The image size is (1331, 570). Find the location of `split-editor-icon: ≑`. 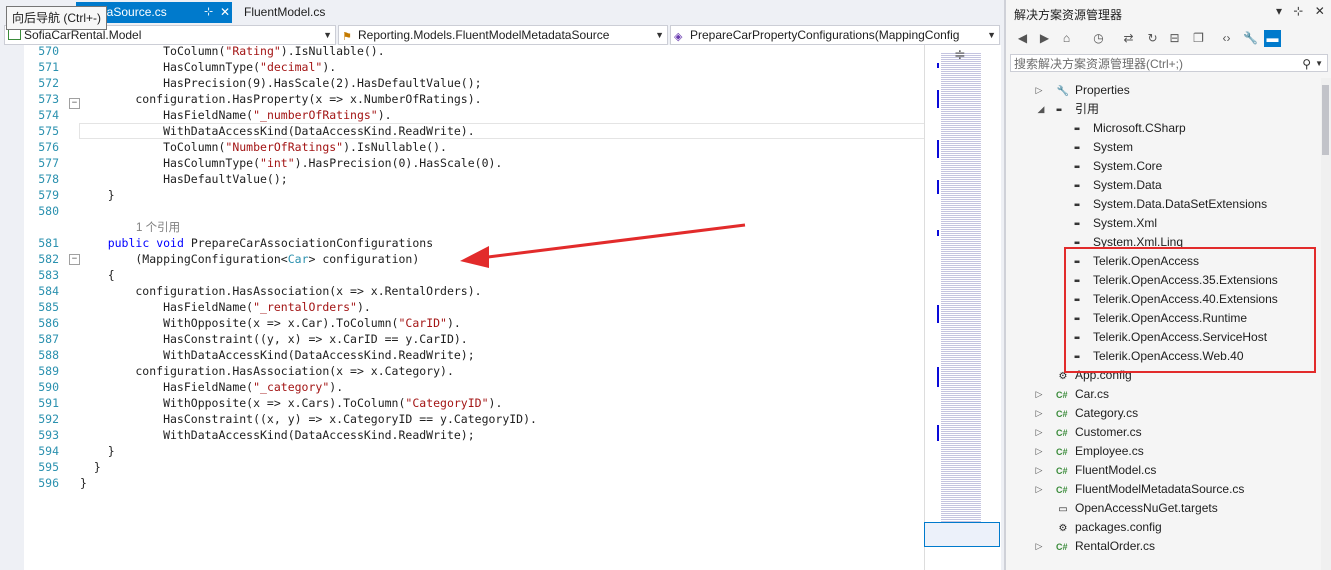

split-editor-icon: ≑ is located at coordinates (960, 54).